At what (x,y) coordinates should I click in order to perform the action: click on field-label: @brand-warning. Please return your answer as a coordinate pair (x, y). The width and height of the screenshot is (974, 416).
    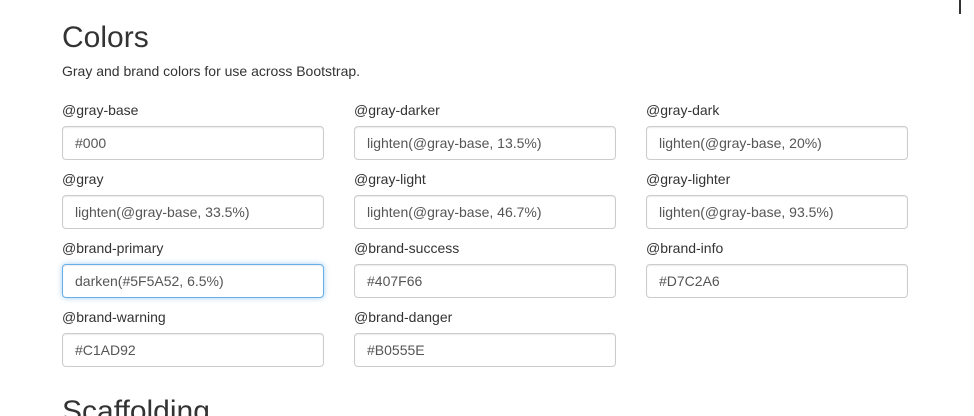
    Looking at the image, I should click on (114, 317).